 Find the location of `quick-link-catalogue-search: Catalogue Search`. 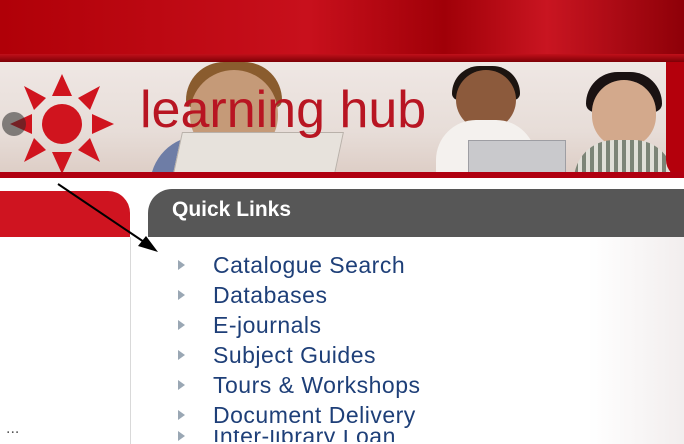

quick-link-catalogue-search: Catalogue Search is located at coordinates (299, 265).